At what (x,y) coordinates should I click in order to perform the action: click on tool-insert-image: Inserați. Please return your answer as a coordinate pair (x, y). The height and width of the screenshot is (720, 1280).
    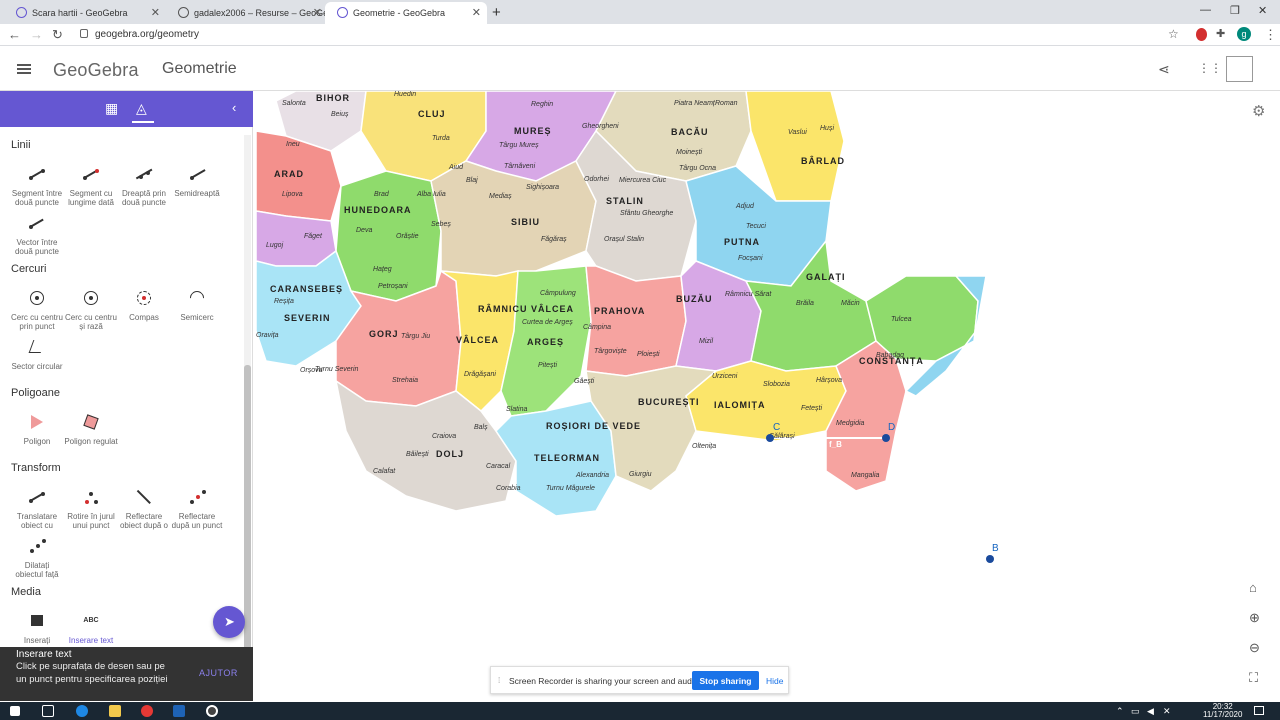
    Looking at the image, I should click on (37, 628).